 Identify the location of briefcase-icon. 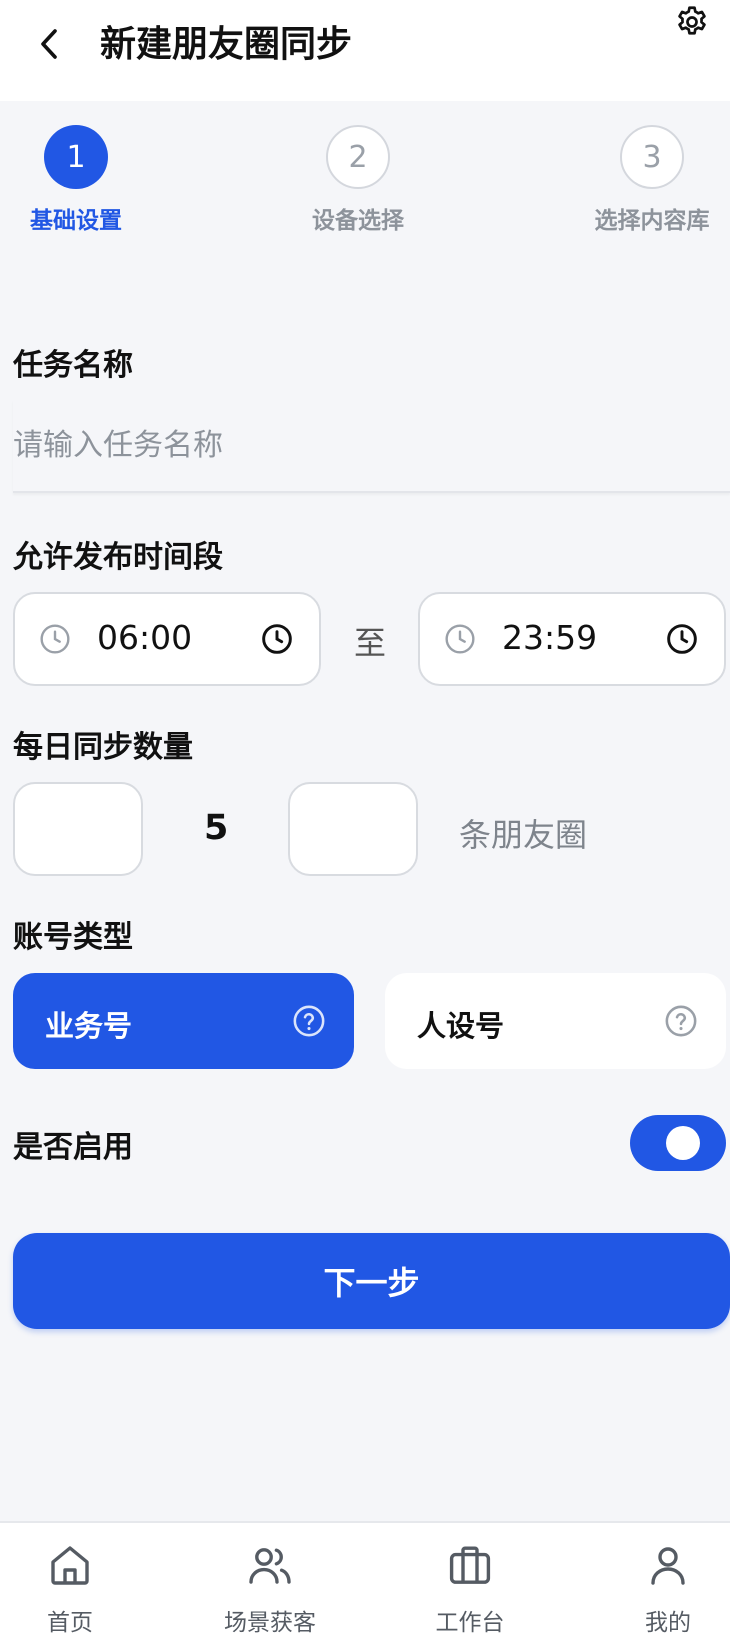
(470, 1565).